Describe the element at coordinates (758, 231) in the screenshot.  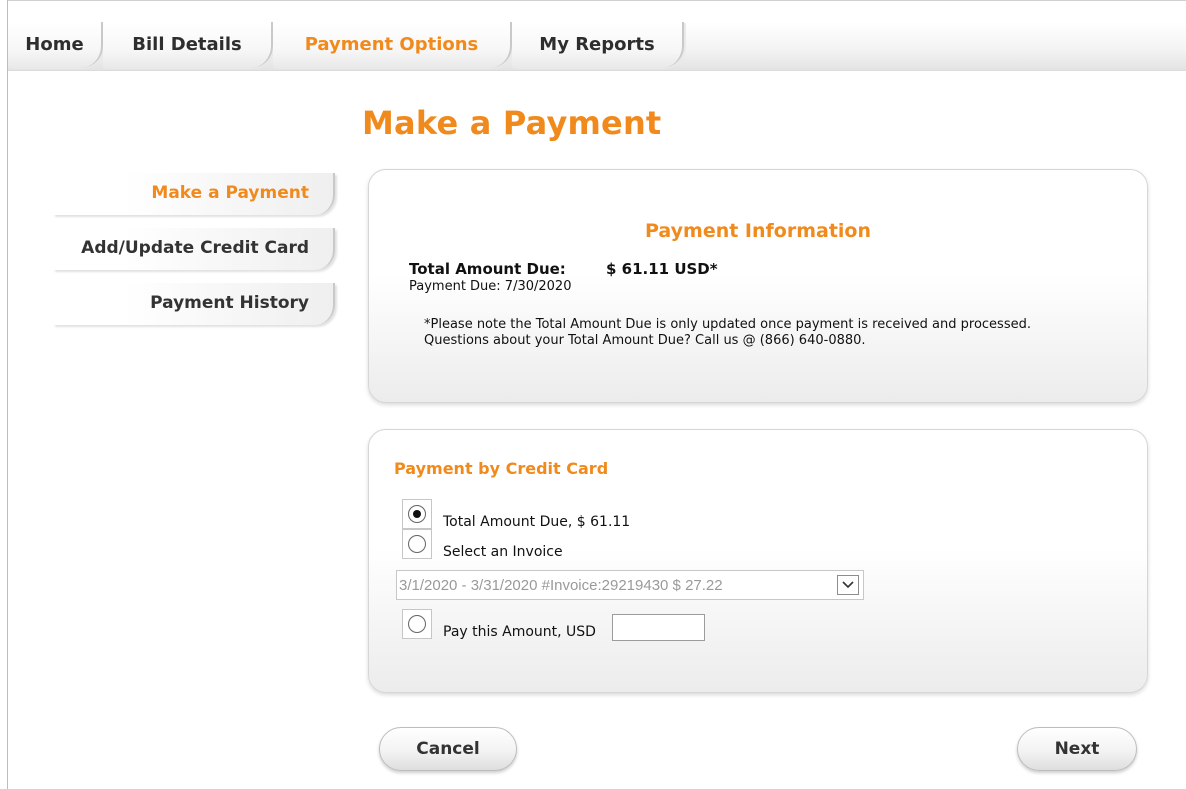
I see `payment-information-title: Payment Information` at that location.